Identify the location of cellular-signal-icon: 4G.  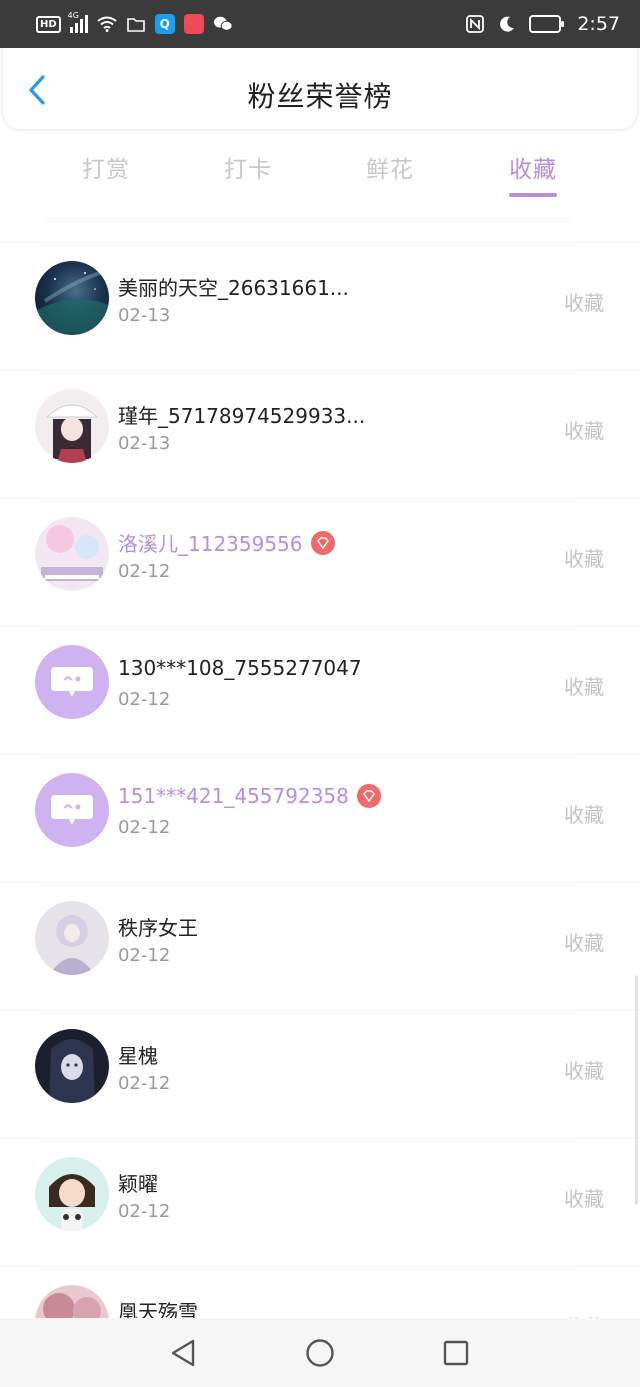
(78, 22).